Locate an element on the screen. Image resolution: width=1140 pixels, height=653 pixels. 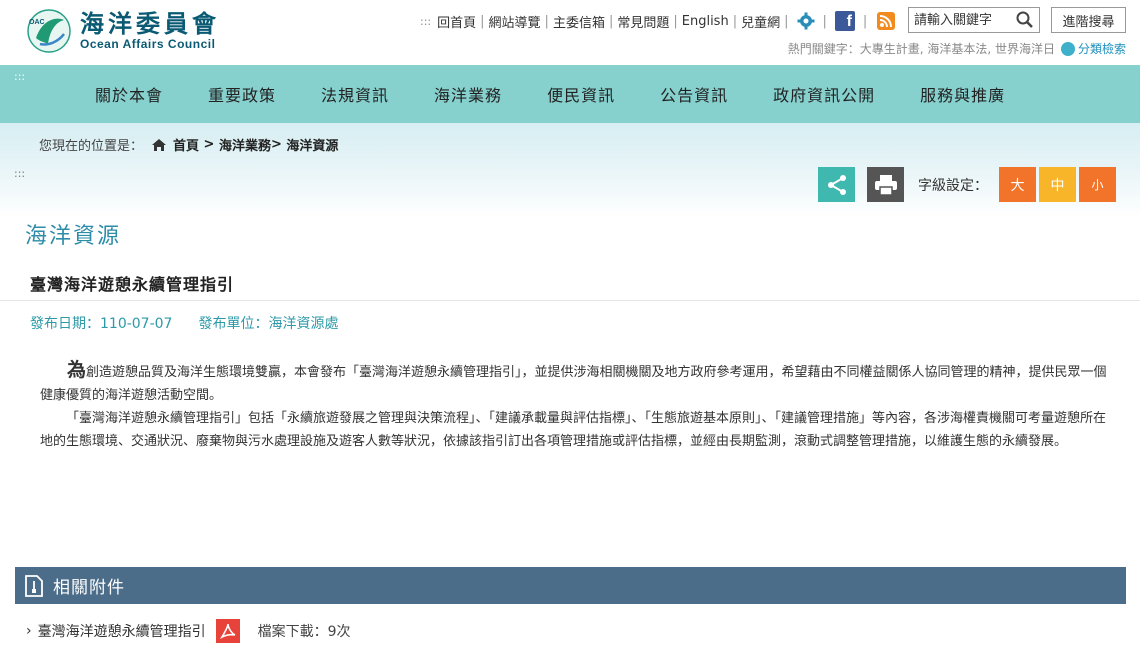
nav-item-policy: 重要政策 is located at coordinates (242, 94).